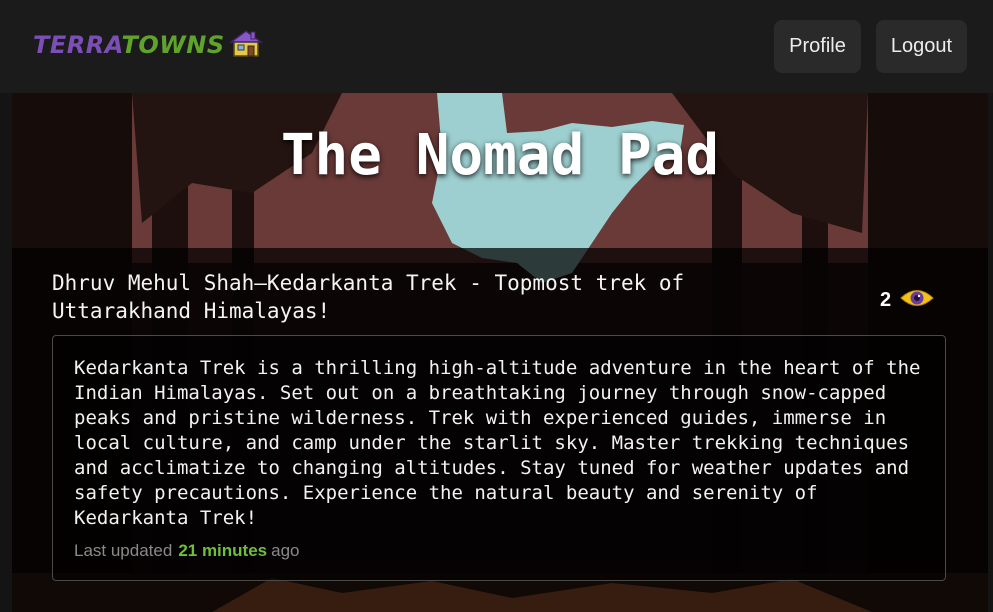 This screenshot has width=993, height=612. I want to click on last-updated: Last updated 21 minutes ago, so click(187, 551).